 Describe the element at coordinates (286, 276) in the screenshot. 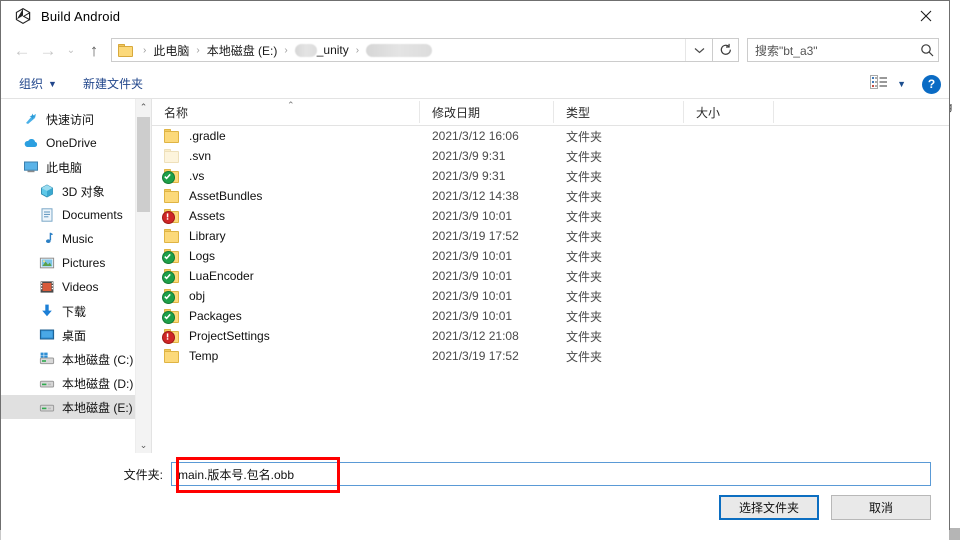

I see `file-name-cell: LuaEncoder` at that location.